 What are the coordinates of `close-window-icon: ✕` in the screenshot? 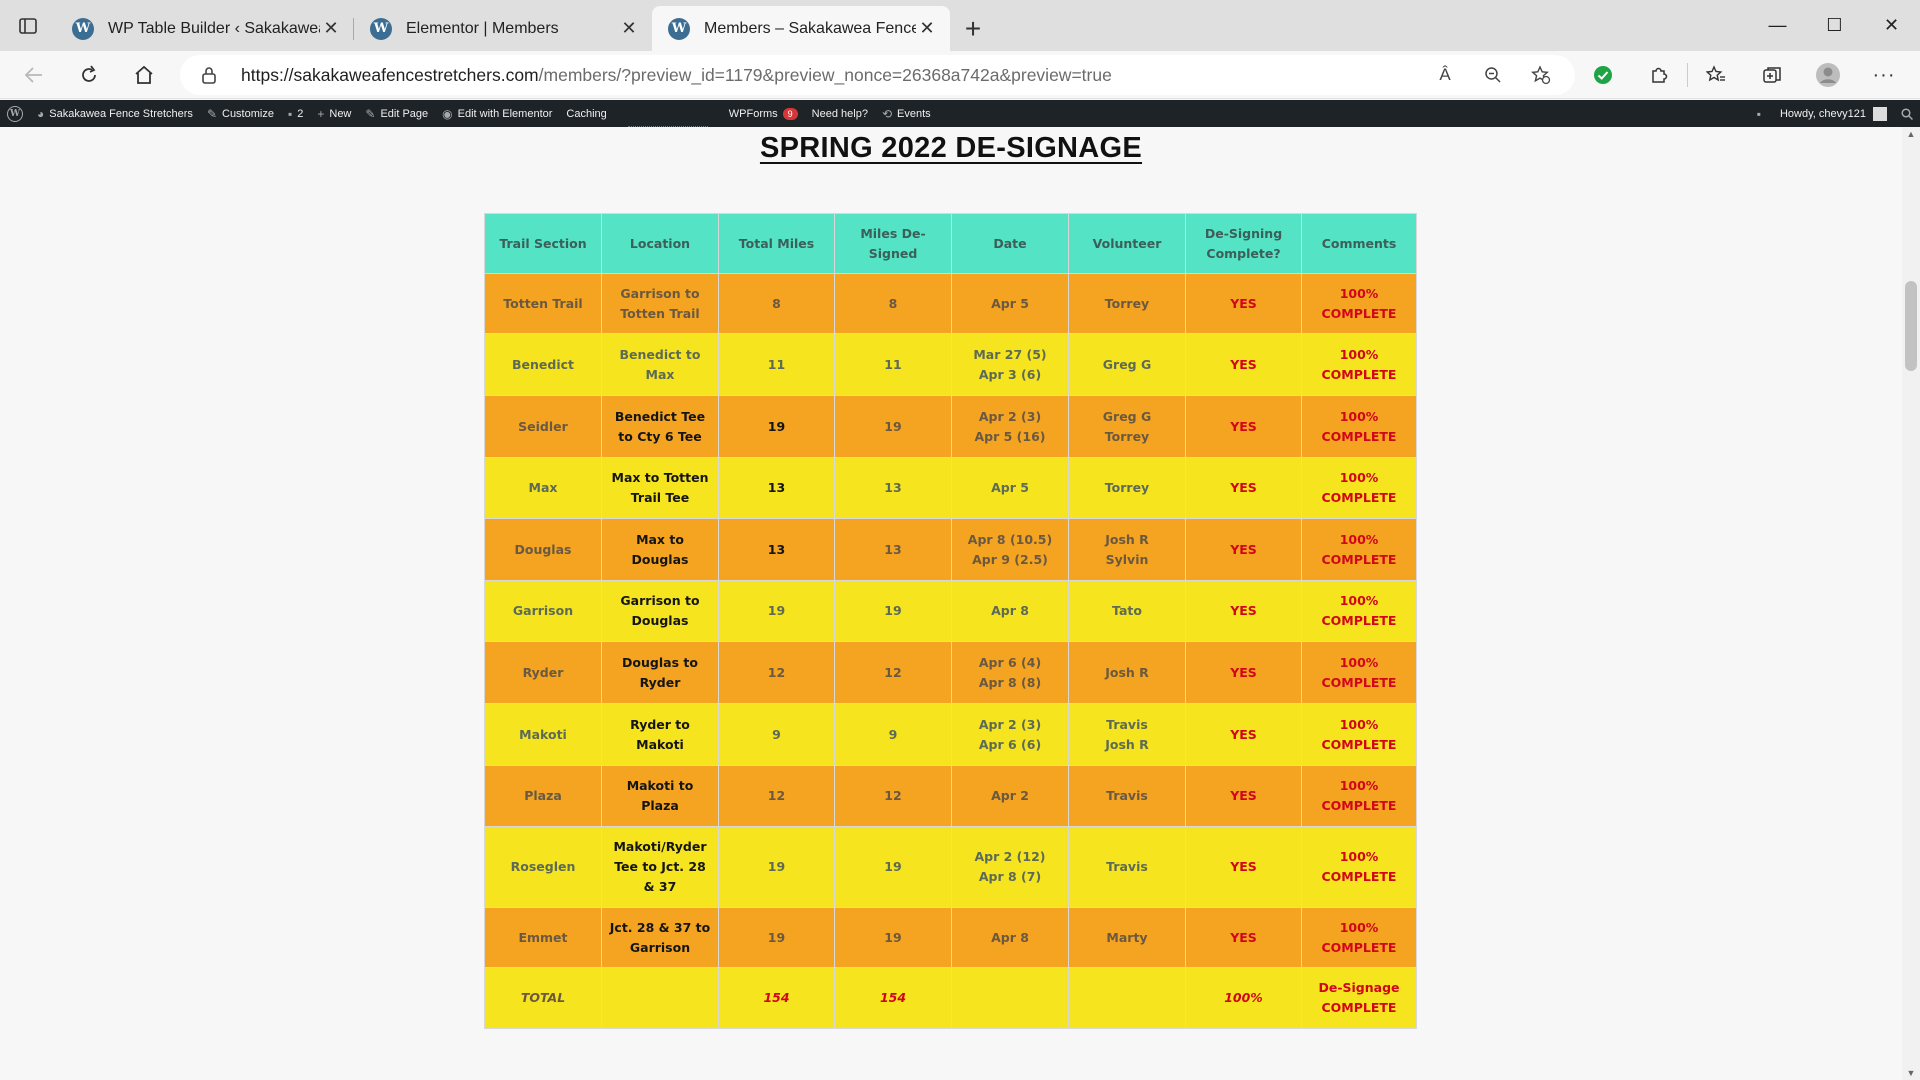 It's located at (1891, 25).